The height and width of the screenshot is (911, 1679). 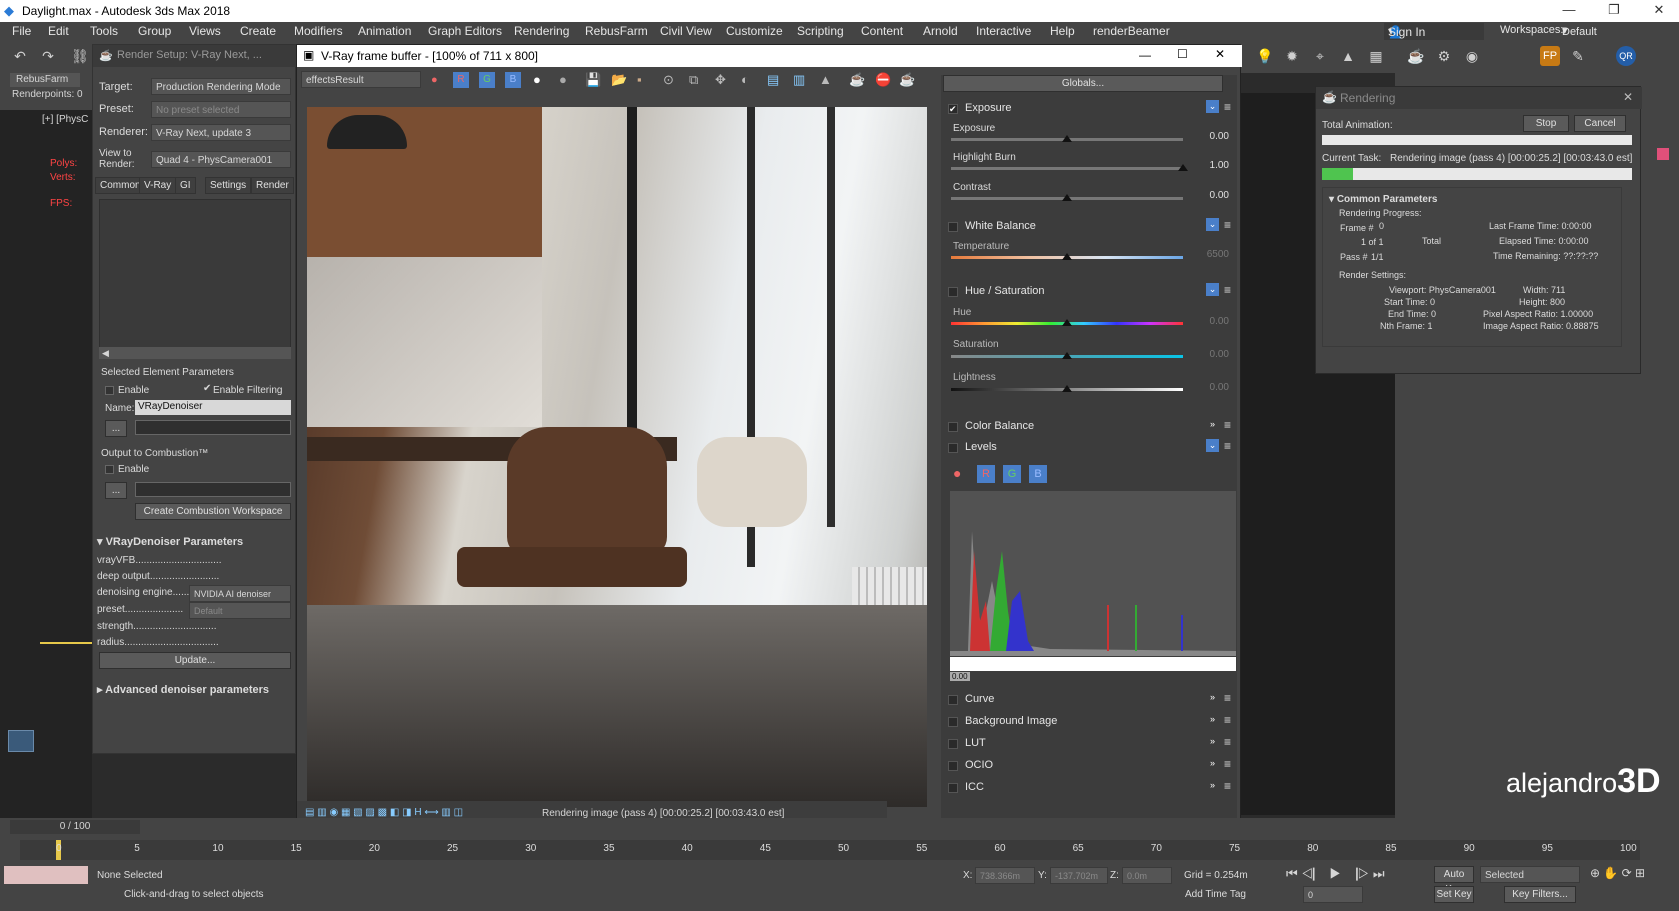 What do you see at coordinates (1215, 254) in the screenshot?
I see `temperature-value: 6500` at bounding box center [1215, 254].